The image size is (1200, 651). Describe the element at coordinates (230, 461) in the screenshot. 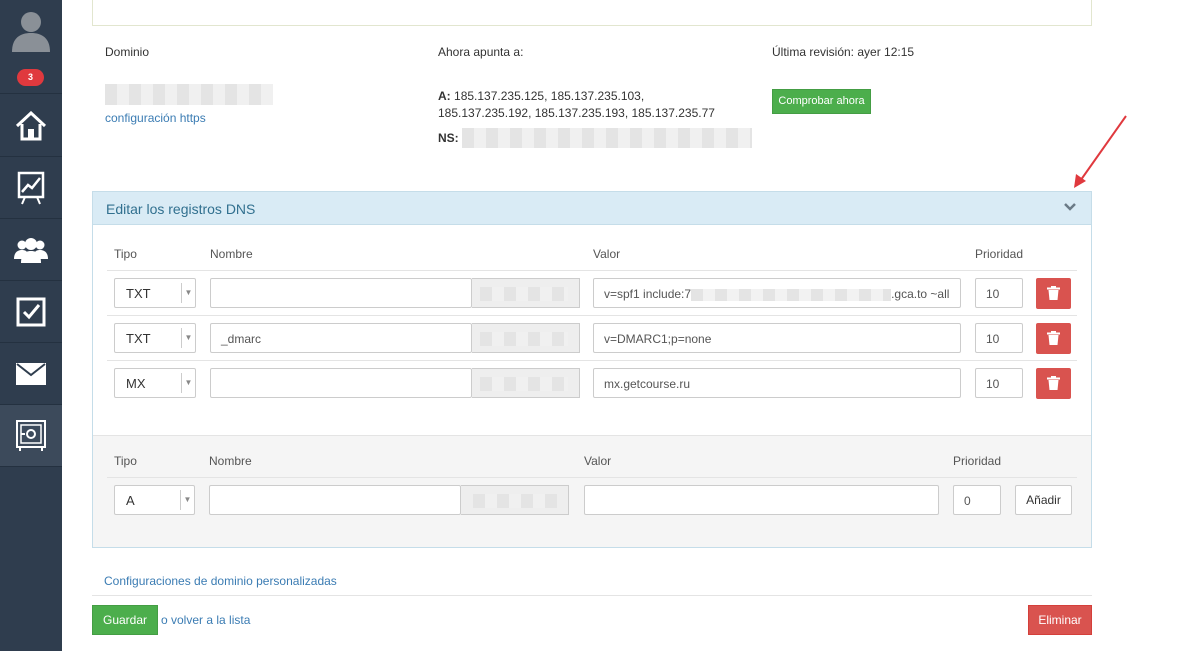

I see `new-name-header: Nombre` at that location.